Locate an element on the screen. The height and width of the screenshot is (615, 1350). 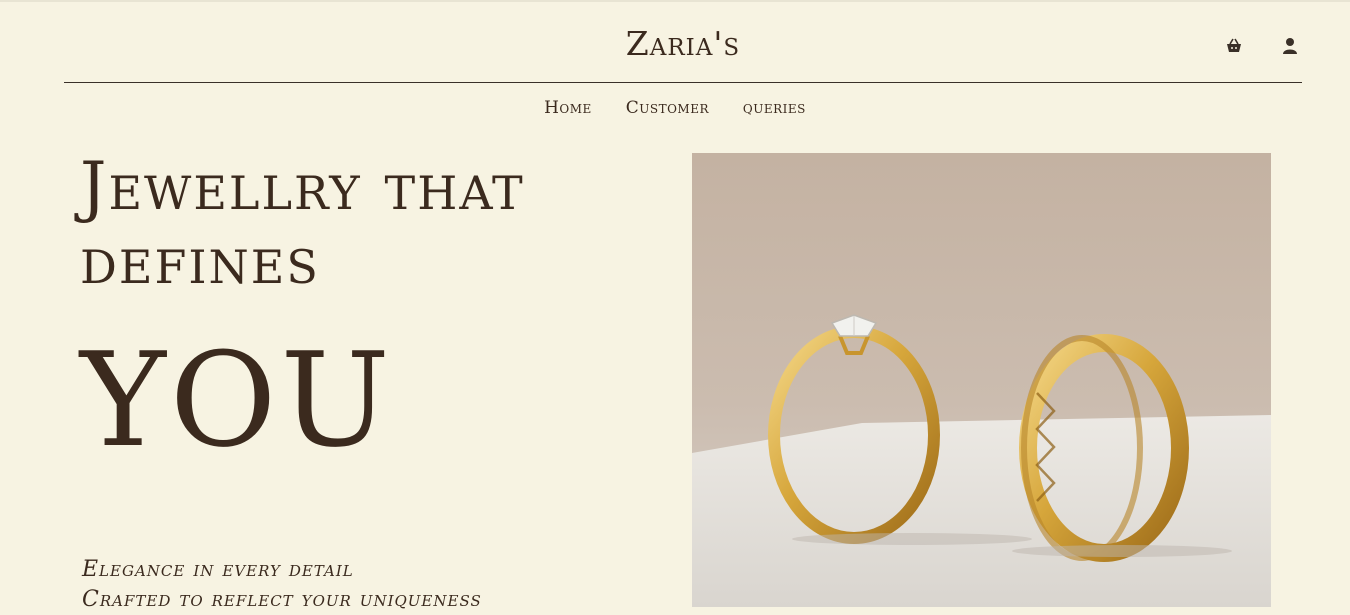
brand-logo: Zaria's is located at coordinates (683, 43).